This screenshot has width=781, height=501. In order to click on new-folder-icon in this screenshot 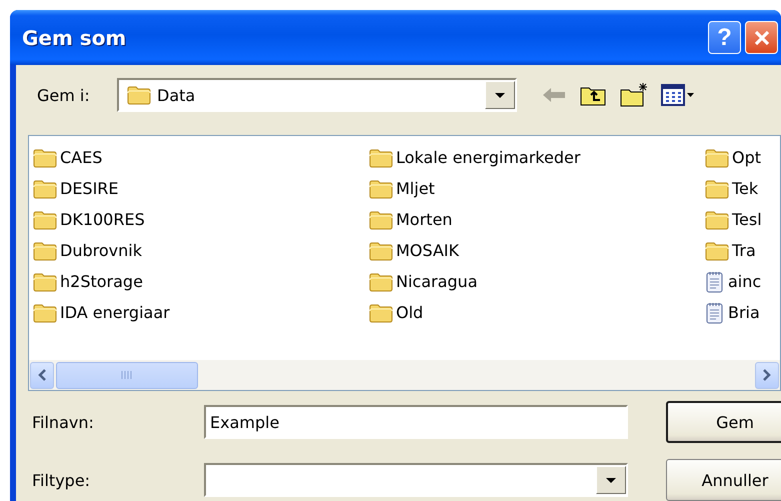, I will do `click(634, 95)`.